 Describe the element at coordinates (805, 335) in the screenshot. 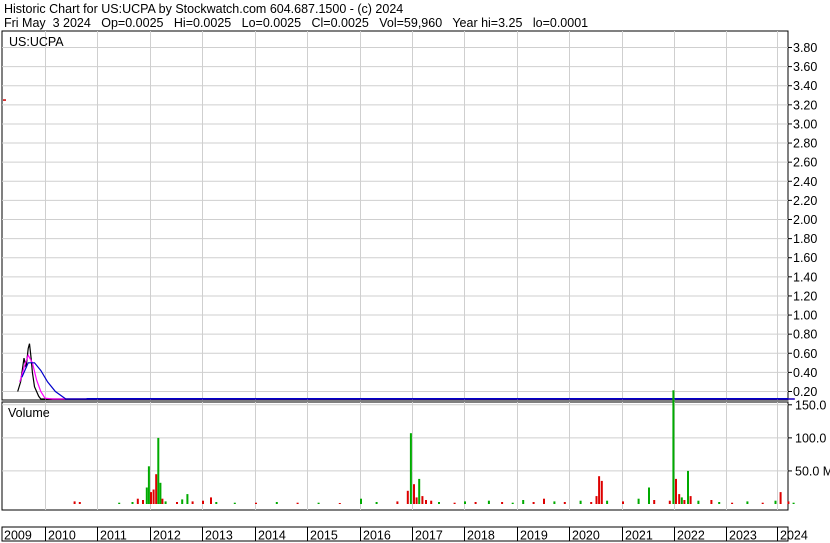

I see `price-y-tick-label: 0.80` at that location.